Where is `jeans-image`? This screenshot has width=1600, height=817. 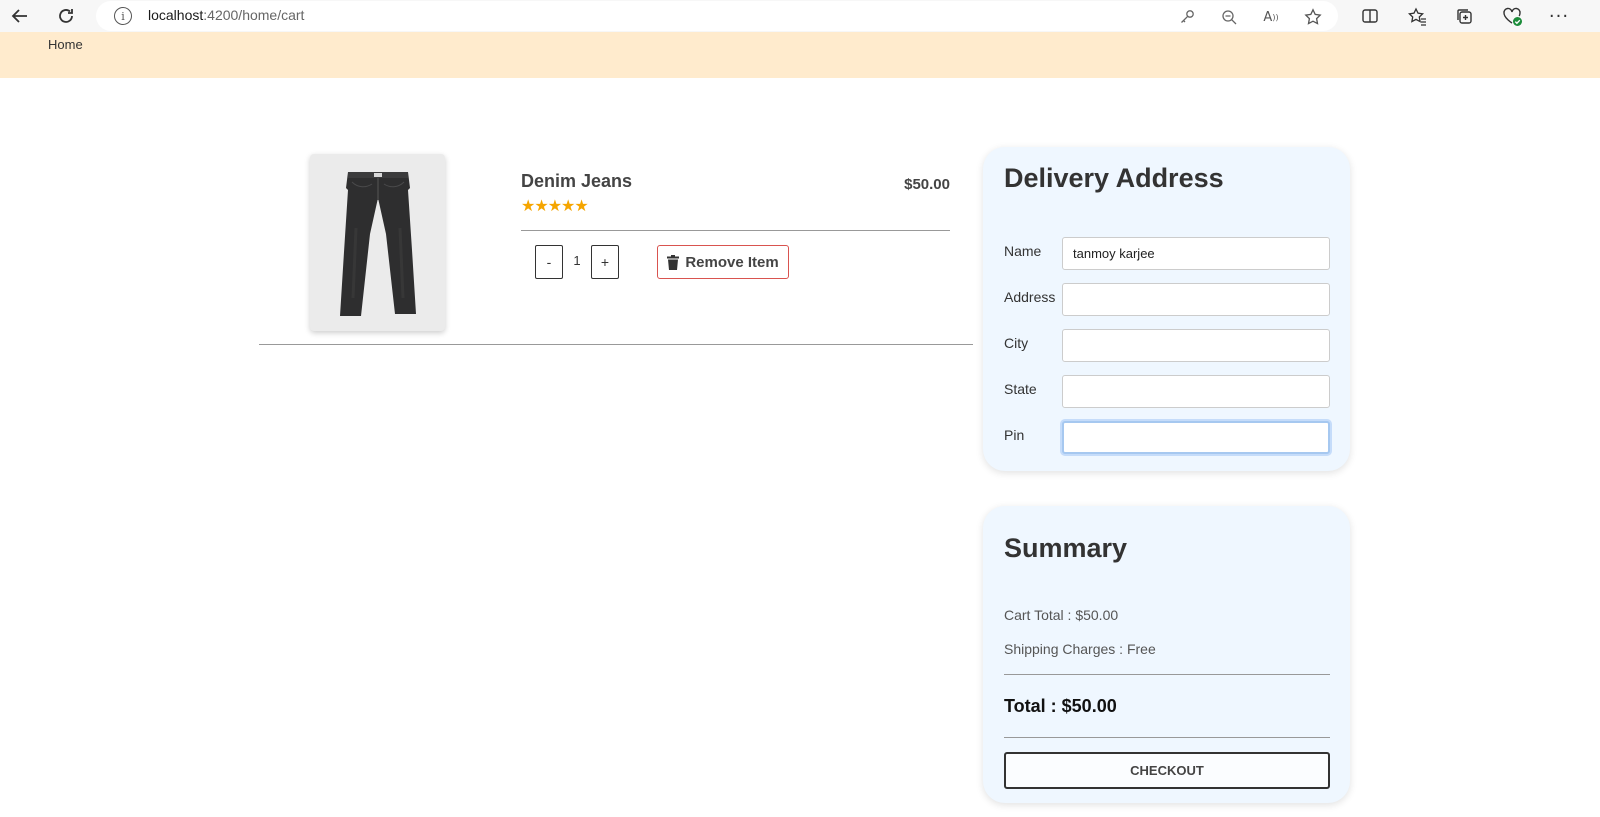
jeans-image is located at coordinates (377, 243).